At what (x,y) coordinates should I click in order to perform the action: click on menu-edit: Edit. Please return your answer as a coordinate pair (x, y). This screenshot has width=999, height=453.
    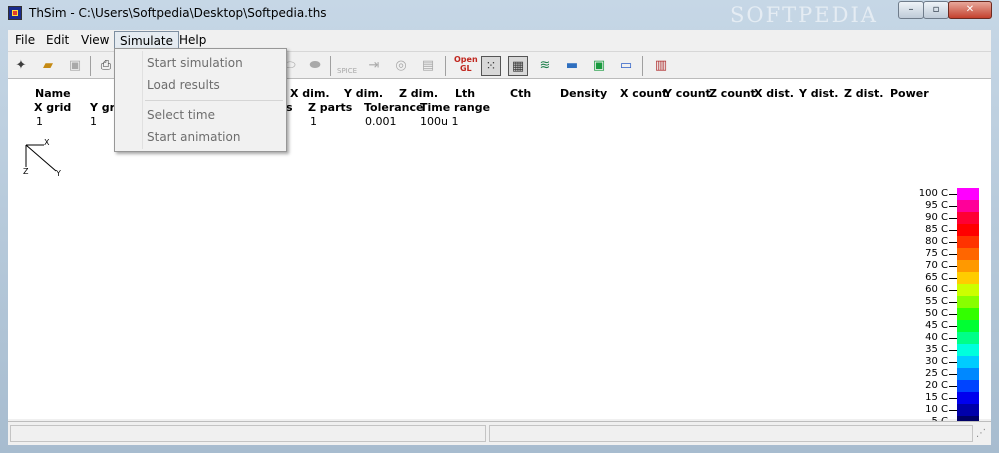
    Looking at the image, I should click on (57, 40).